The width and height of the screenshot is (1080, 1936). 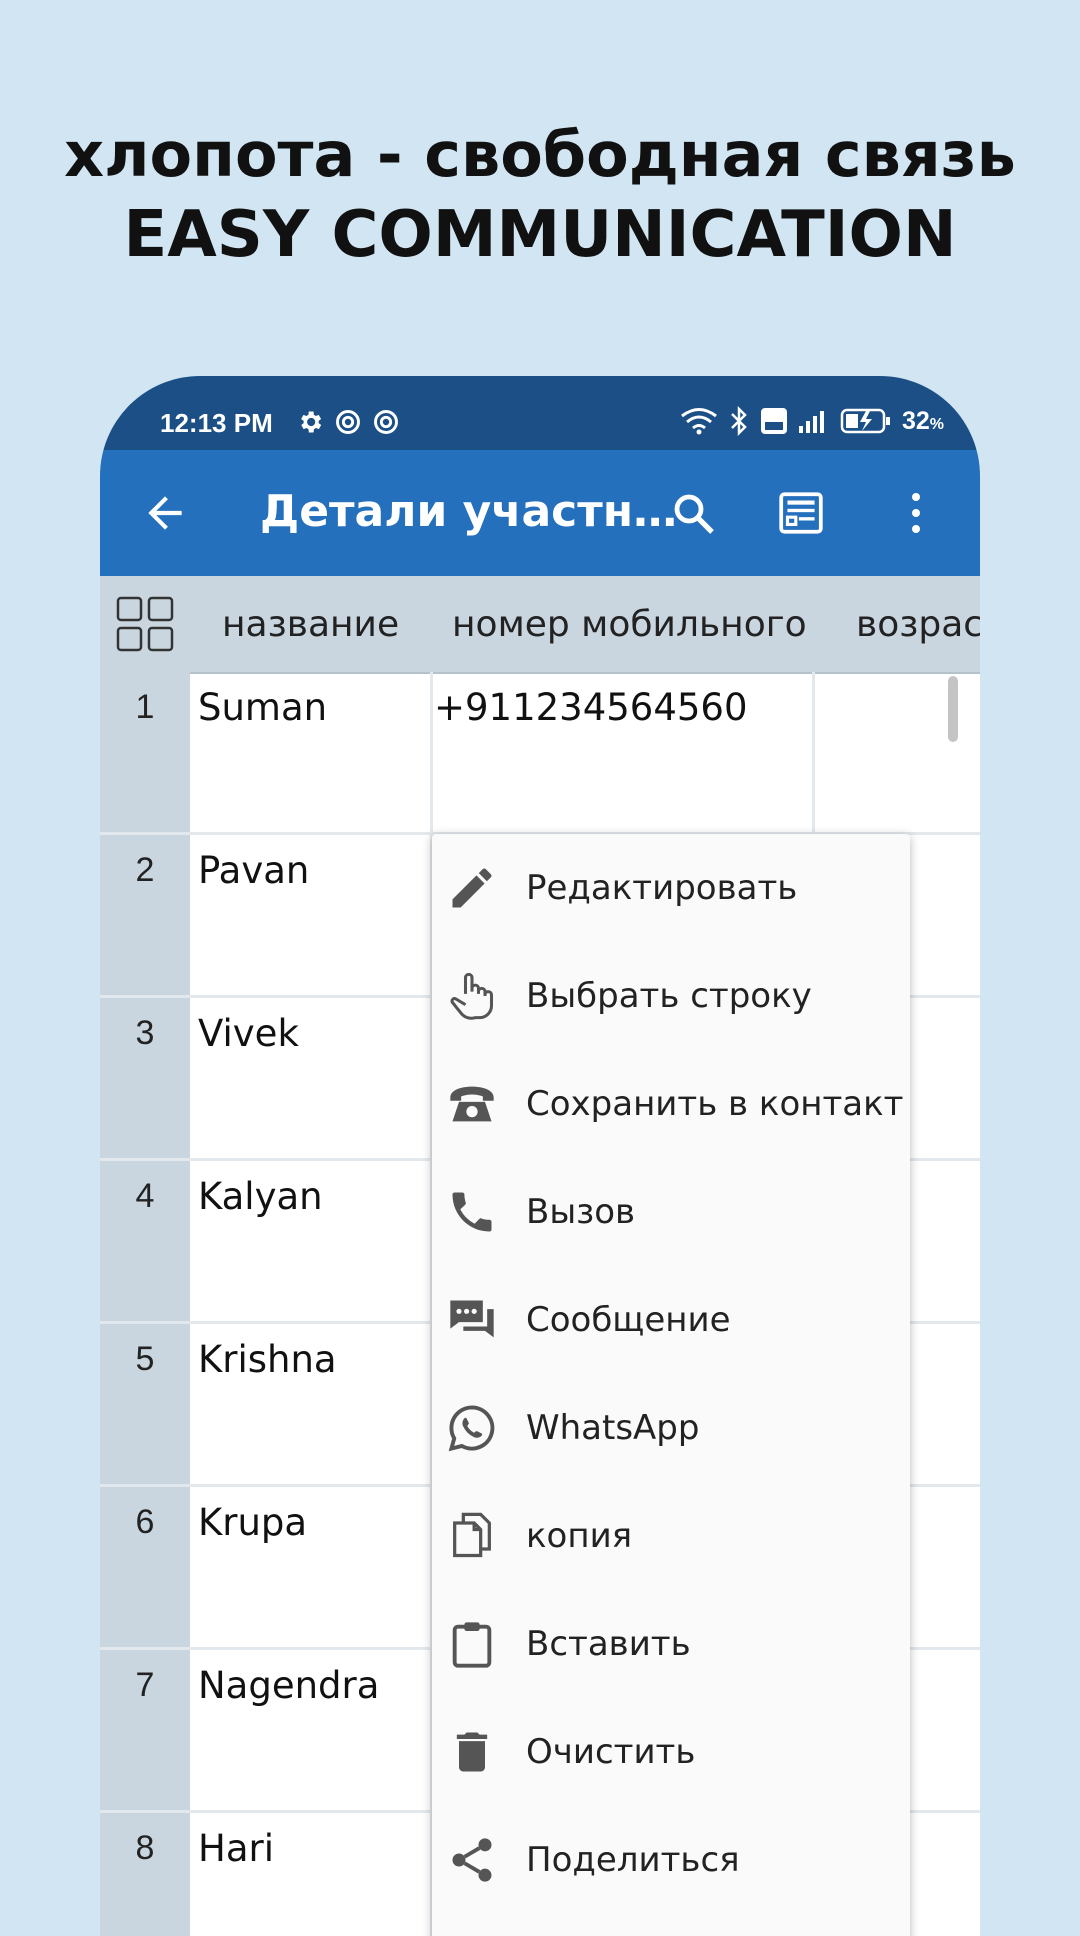 I want to click on cell-name: Kalyan, so click(x=260, y=1196).